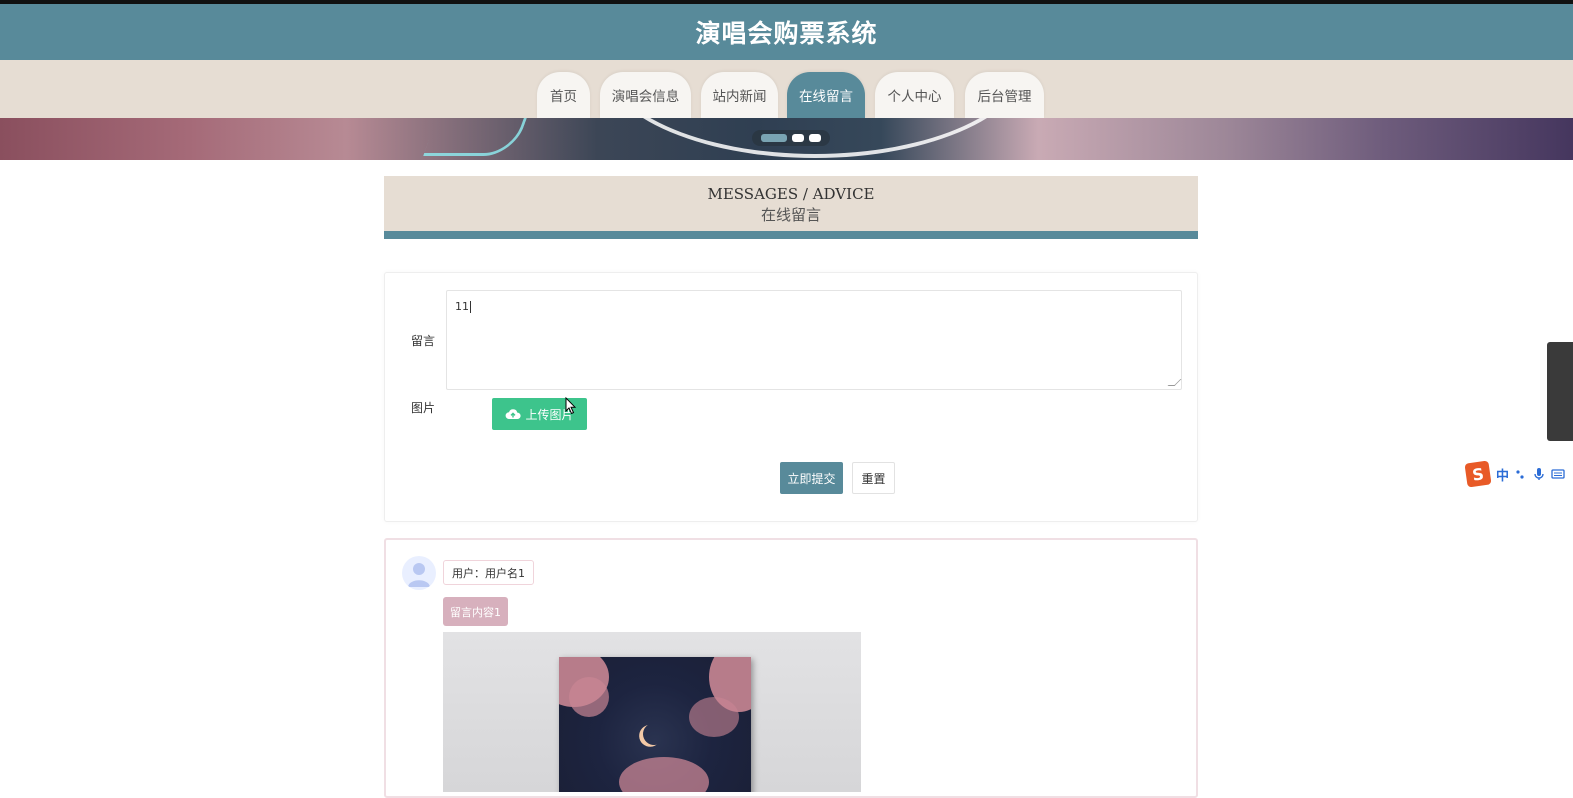  Describe the element at coordinates (1174, 382) in the screenshot. I see `resize-grip-icon` at that location.